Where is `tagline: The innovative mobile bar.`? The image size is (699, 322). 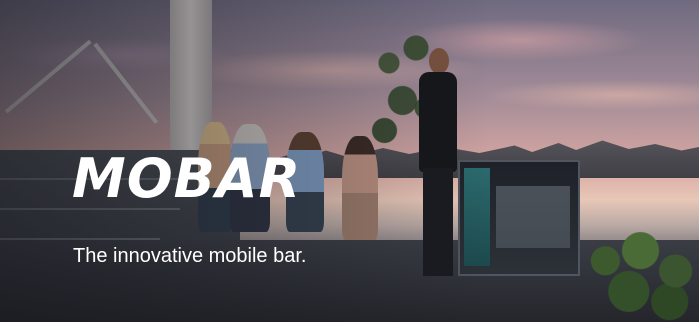 tagline: The innovative mobile bar. is located at coordinates (190, 256).